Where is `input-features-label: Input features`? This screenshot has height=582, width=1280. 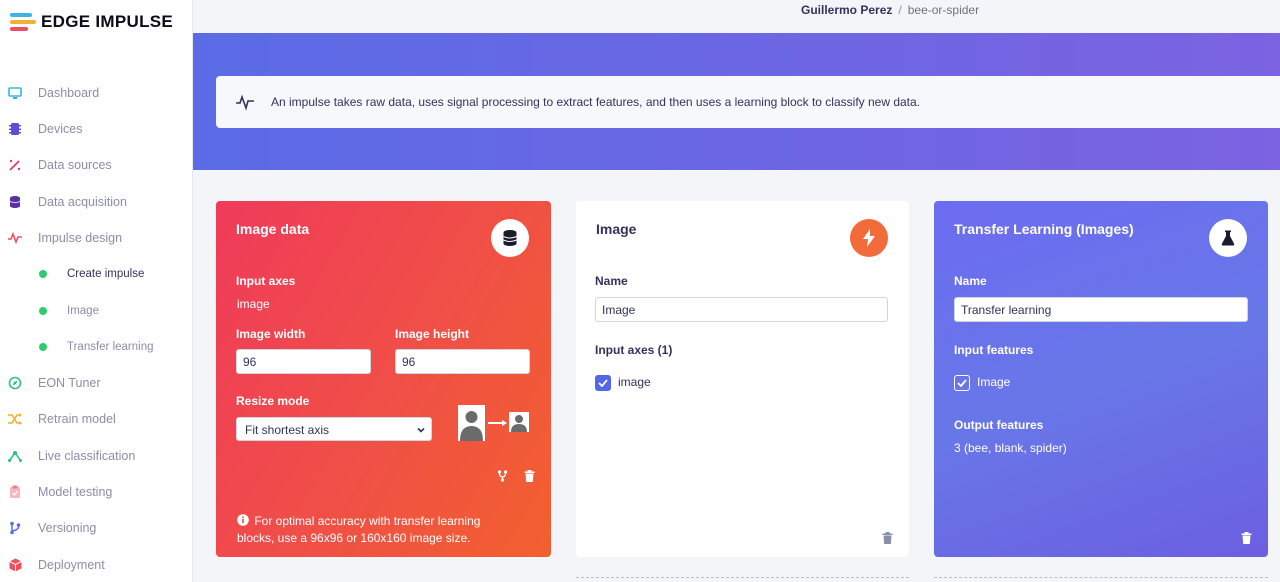
input-features-label: Input features is located at coordinates (994, 350).